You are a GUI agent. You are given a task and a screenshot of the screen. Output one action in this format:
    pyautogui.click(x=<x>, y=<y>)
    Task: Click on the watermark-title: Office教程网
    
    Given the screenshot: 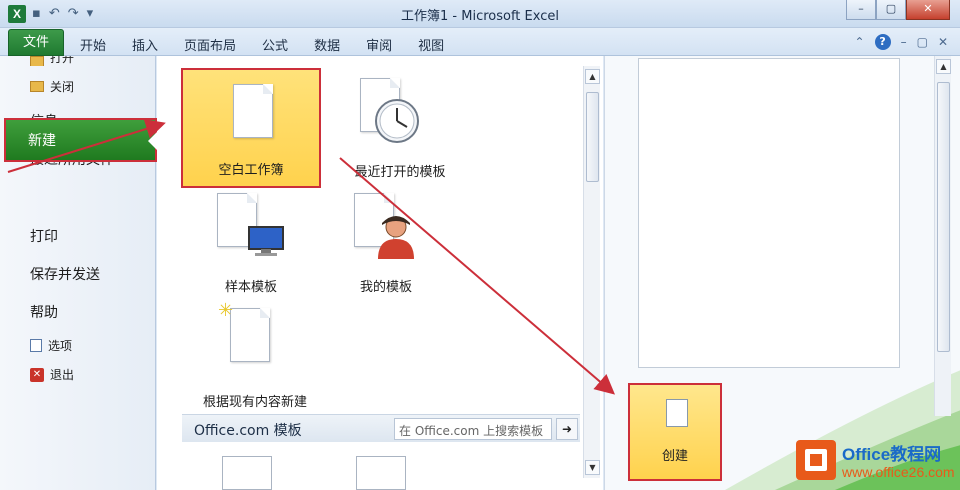 What is the action you would take?
    pyautogui.click(x=892, y=454)
    